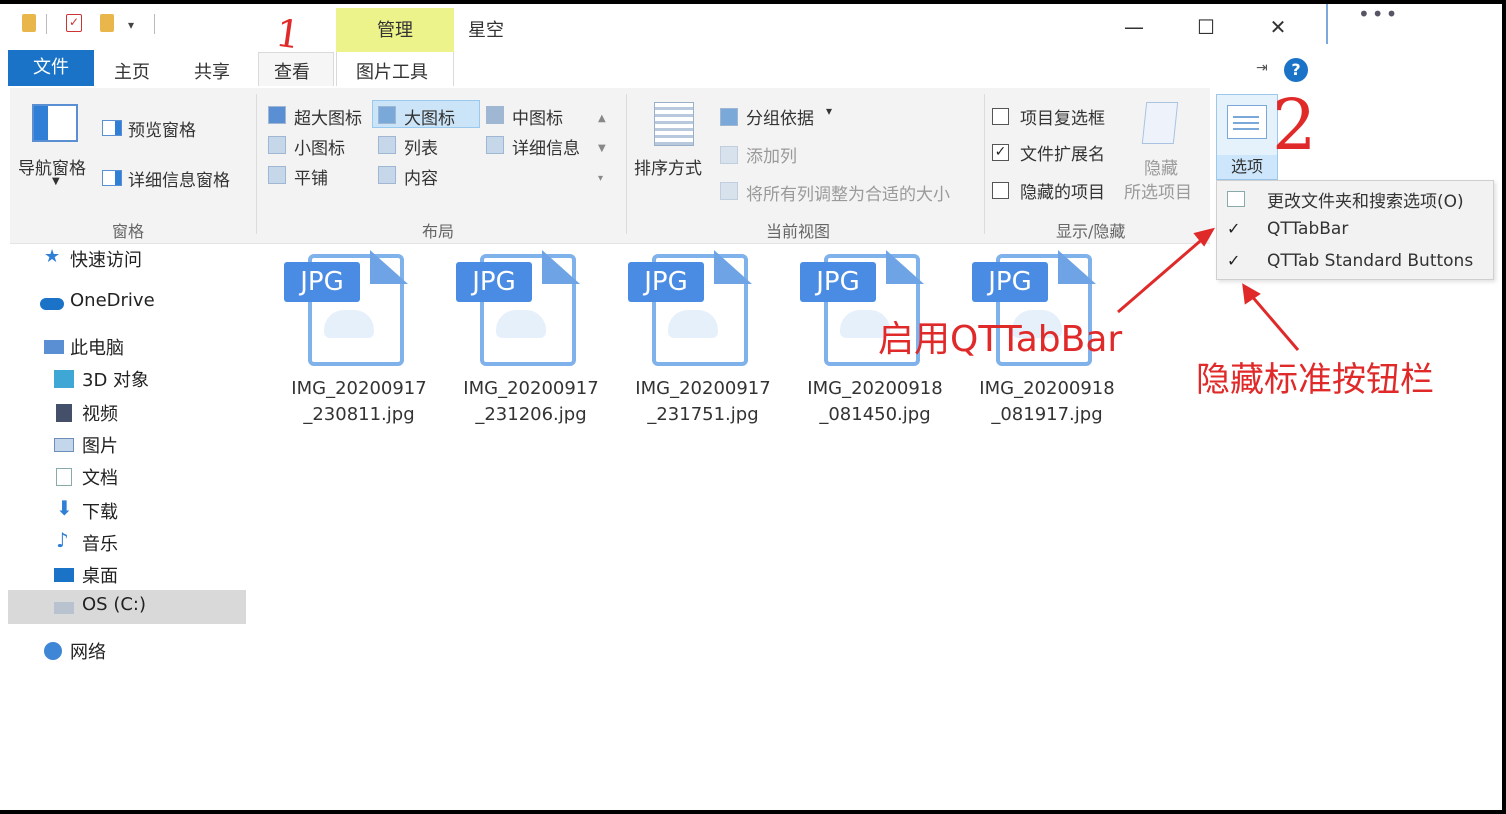 The height and width of the screenshot is (814, 1506). What do you see at coordinates (179, 178) in the screenshot?
I see `details-pane-button: 详细信息窗格` at bounding box center [179, 178].